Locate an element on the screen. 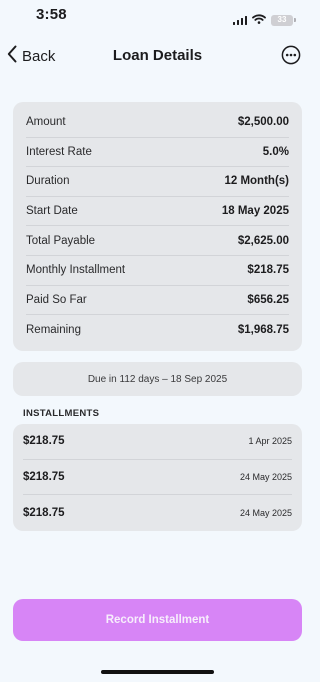 This screenshot has height=682, width=320. row-value: $656.25 is located at coordinates (268, 299).